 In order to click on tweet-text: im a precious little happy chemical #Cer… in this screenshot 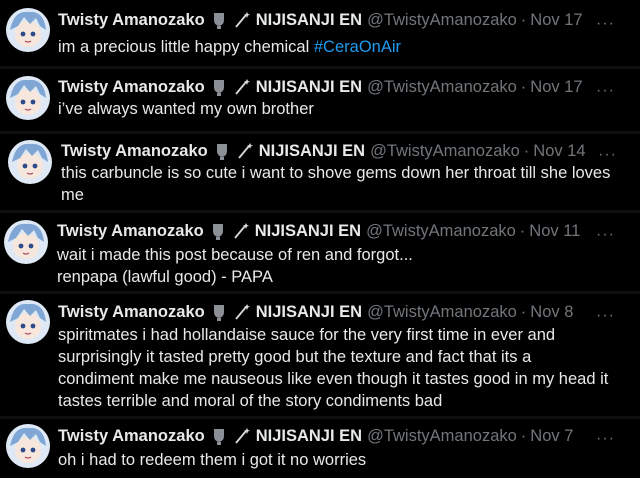, I will do `click(229, 47)`.